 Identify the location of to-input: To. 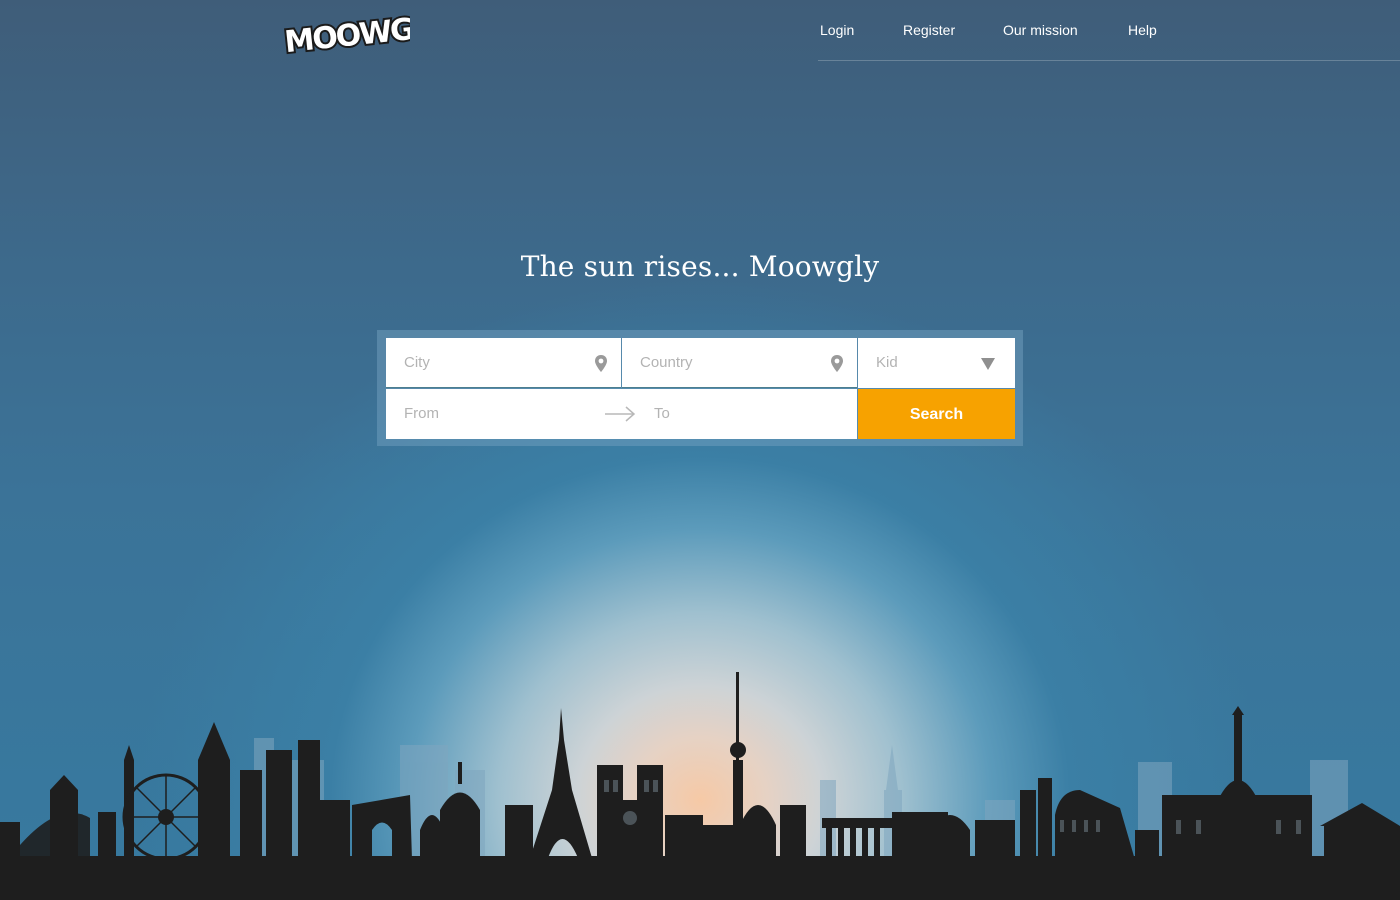
(662, 413).